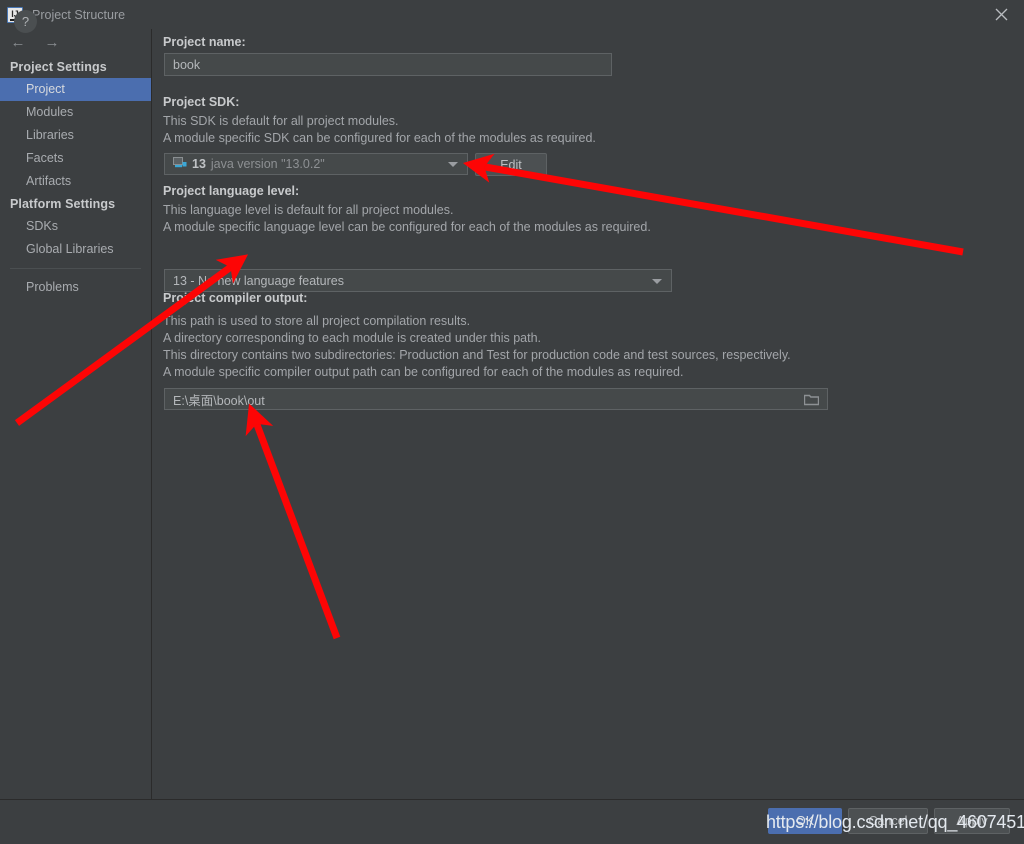 The image size is (1024, 844). What do you see at coordinates (204, 42) in the screenshot?
I see `project-name-label: Project name:` at bounding box center [204, 42].